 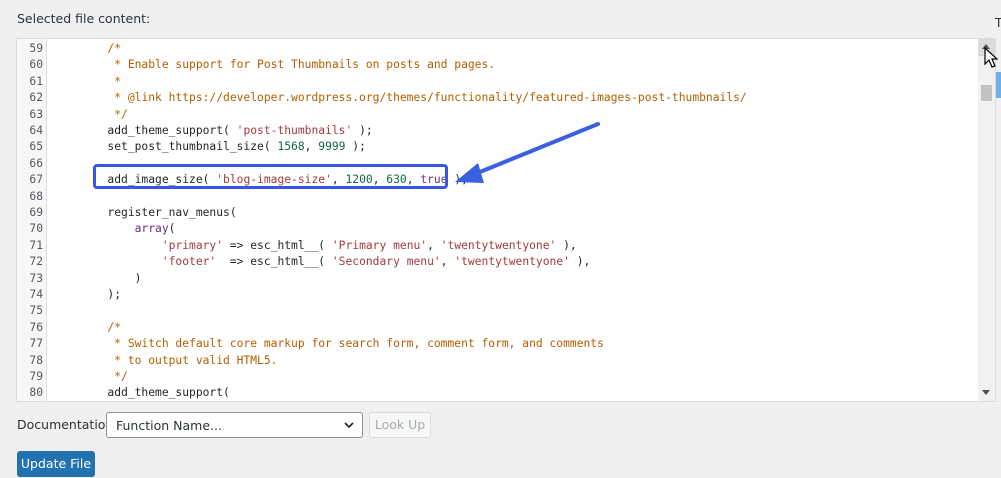 I want to click on line-number: 71, so click(x=36, y=245).